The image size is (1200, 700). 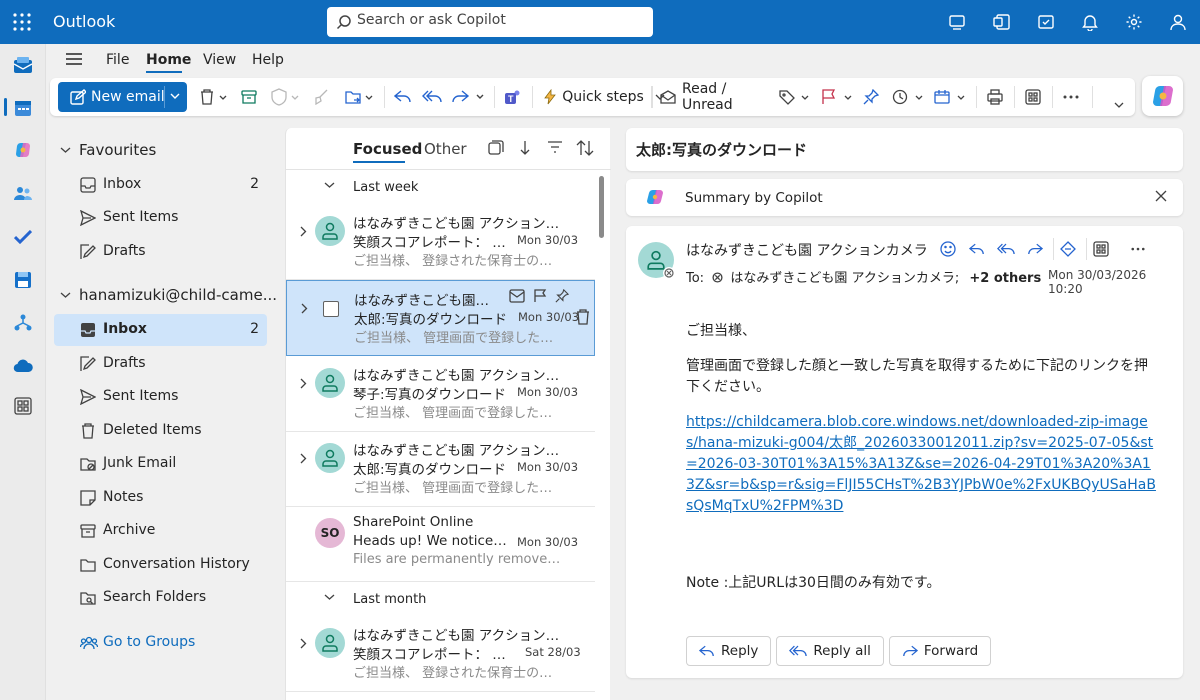 I want to click on print-icon, so click(x=995, y=97).